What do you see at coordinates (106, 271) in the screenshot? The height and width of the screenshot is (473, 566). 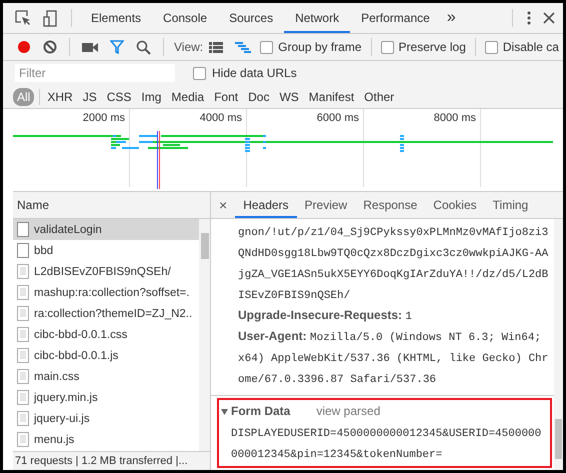 I see `request-row: L2dBISEvZ0FBIS9nQSEh/` at bounding box center [106, 271].